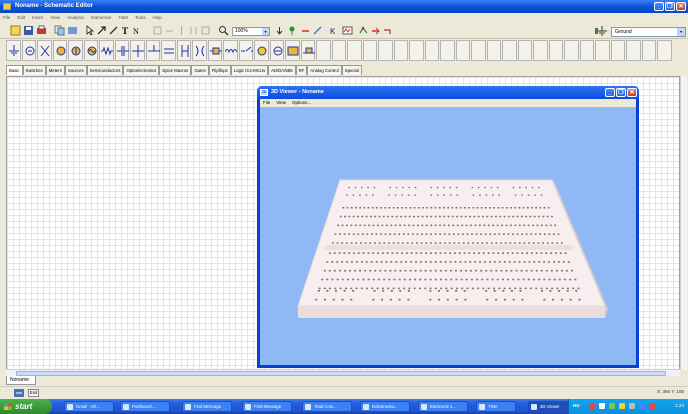 The width and height of the screenshot is (688, 414). I want to click on tab-rf: RF, so click(301, 70).